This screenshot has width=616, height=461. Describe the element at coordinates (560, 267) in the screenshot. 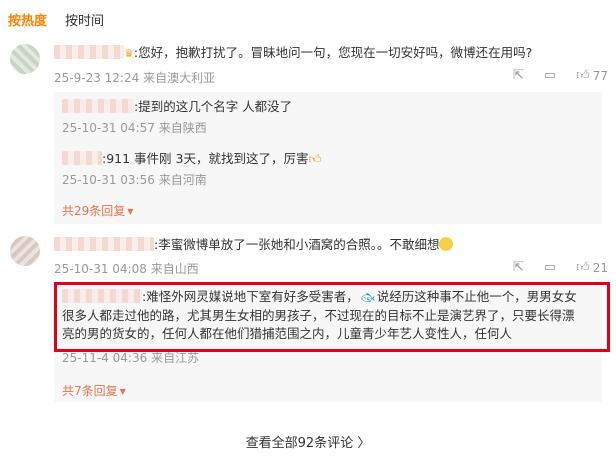

I see `comment-actions: ⇱ ▭ 👍︎ 21` at that location.